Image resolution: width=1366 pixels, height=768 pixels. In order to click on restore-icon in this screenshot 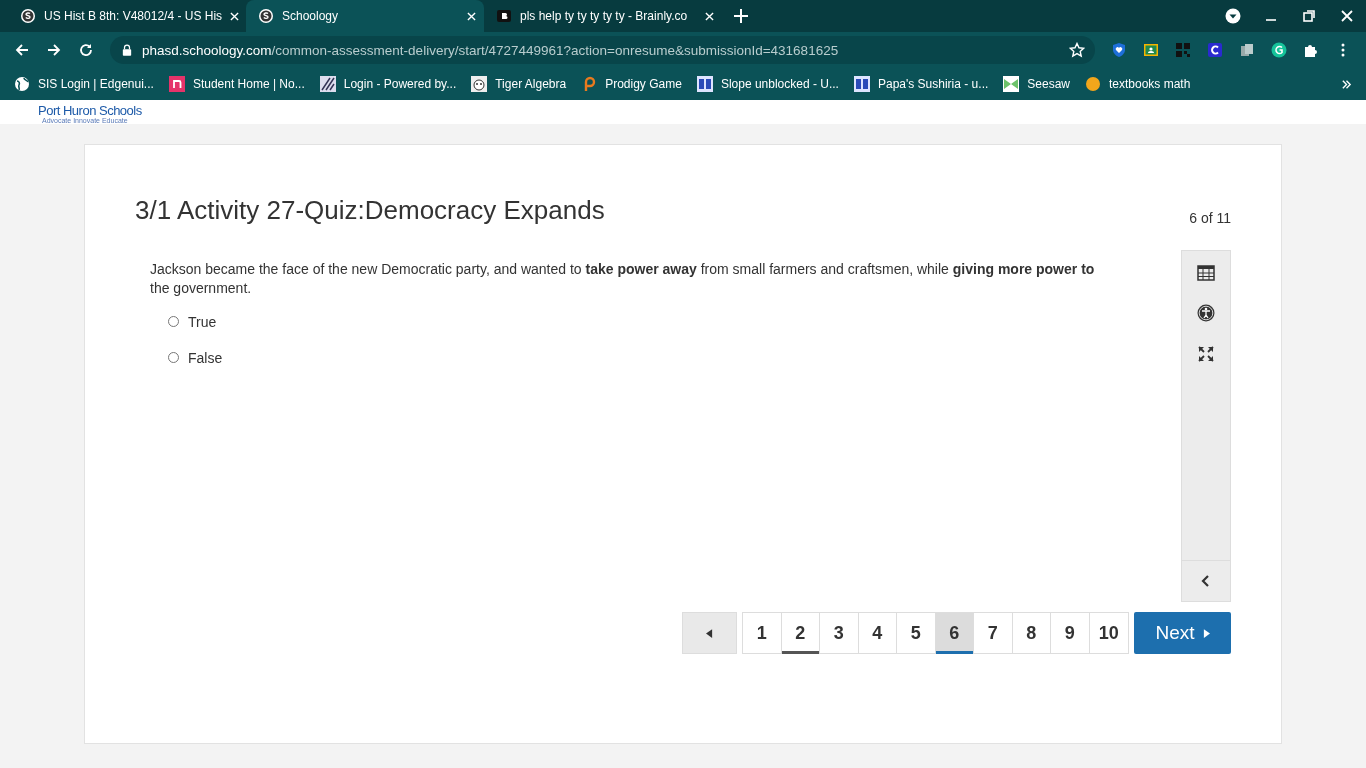, I will do `click(1309, 16)`.